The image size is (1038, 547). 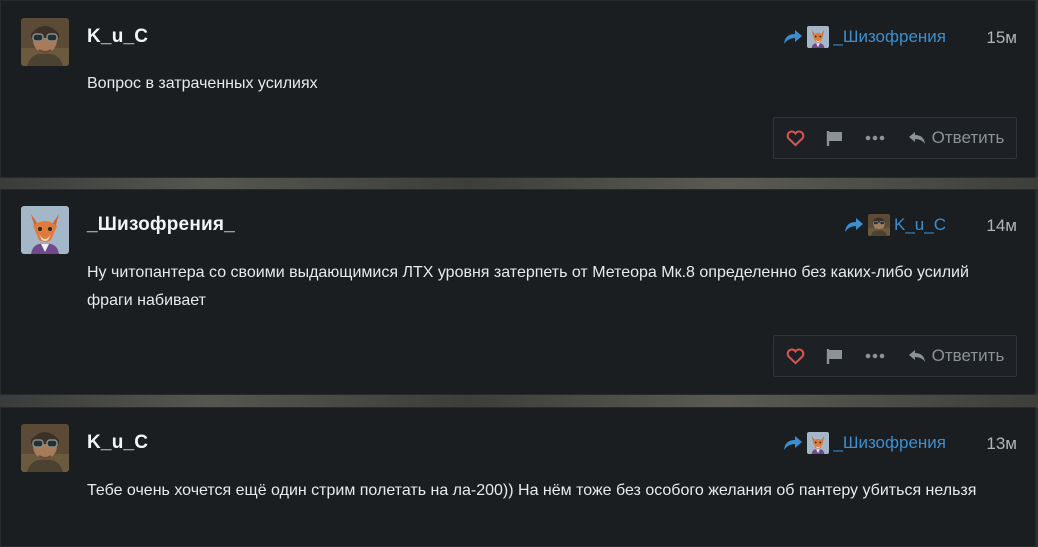 I want to click on post-author: _Шизофрения_, so click(x=161, y=225).